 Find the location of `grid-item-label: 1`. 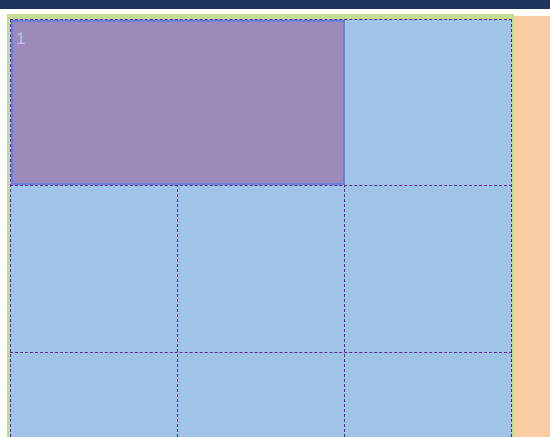

grid-item-label: 1 is located at coordinates (21, 38).